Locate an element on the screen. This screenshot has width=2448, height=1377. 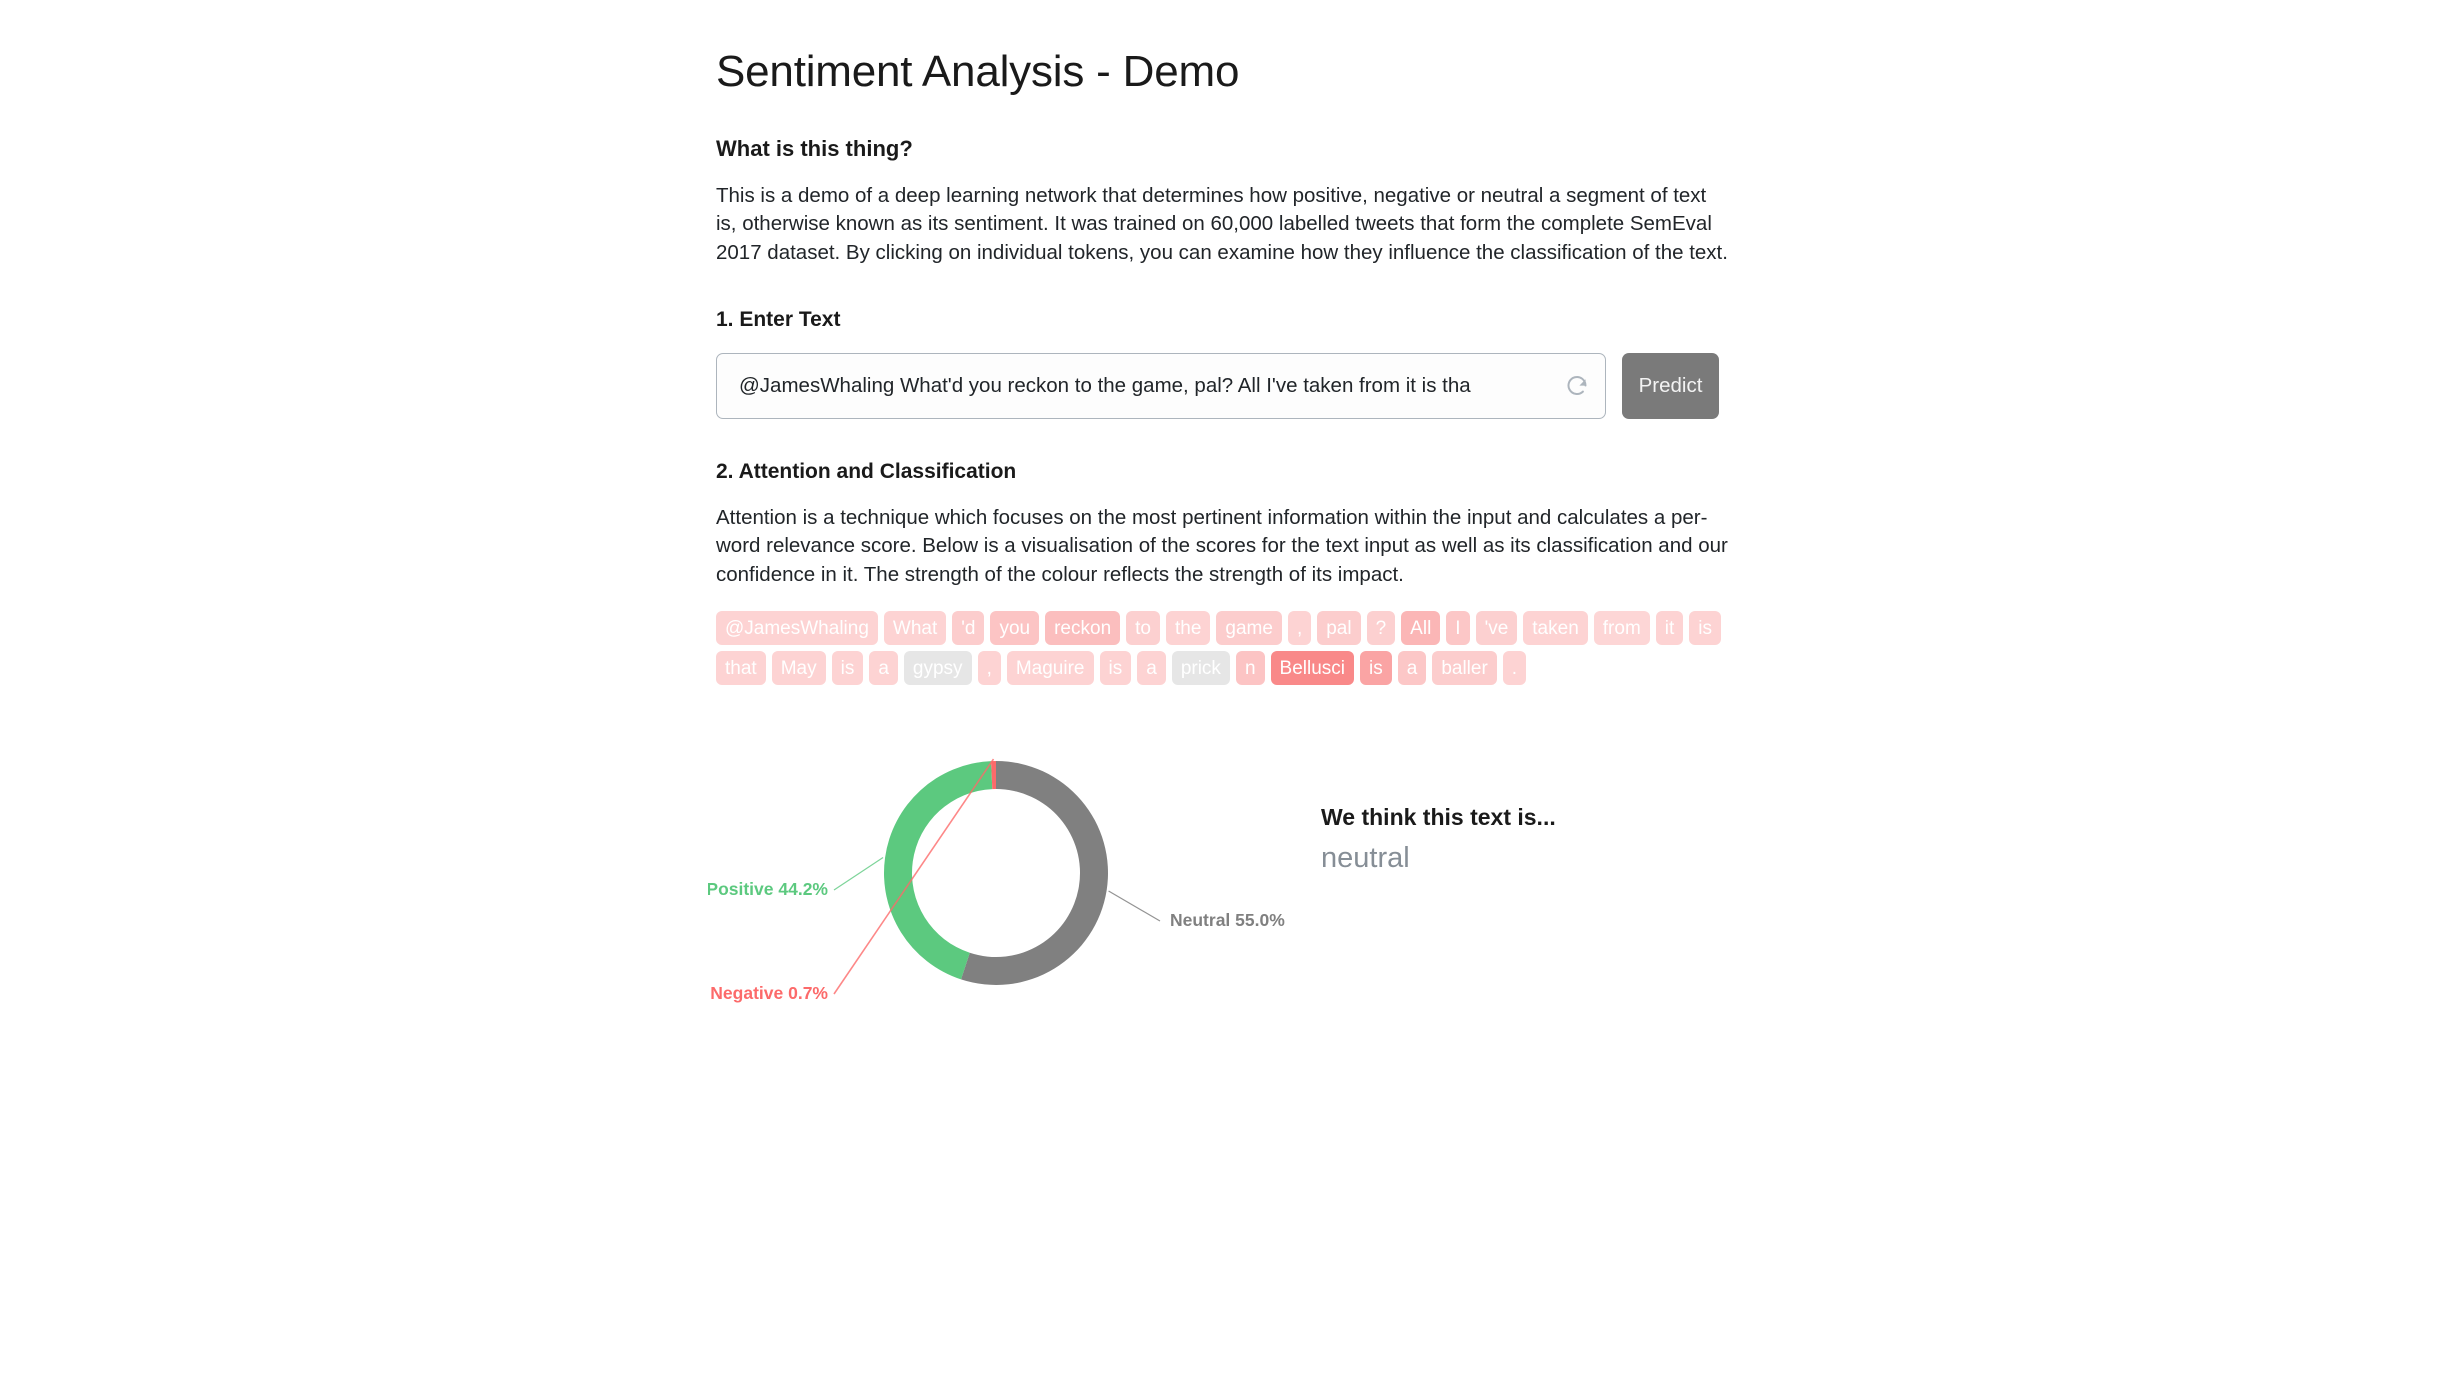
verdict-block: We think this text is... neutral is located at coordinates (1511, 839).